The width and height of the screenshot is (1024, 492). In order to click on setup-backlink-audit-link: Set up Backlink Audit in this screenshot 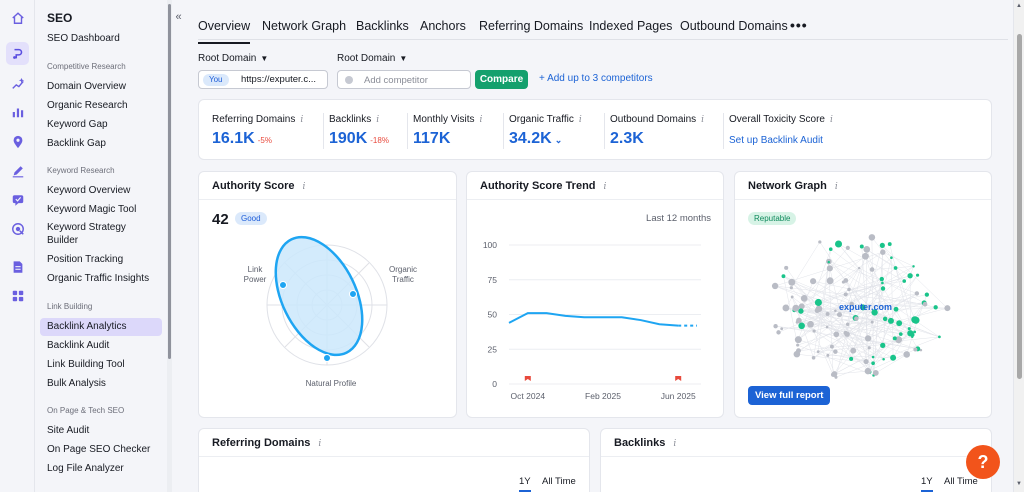, I will do `click(776, 140)`.